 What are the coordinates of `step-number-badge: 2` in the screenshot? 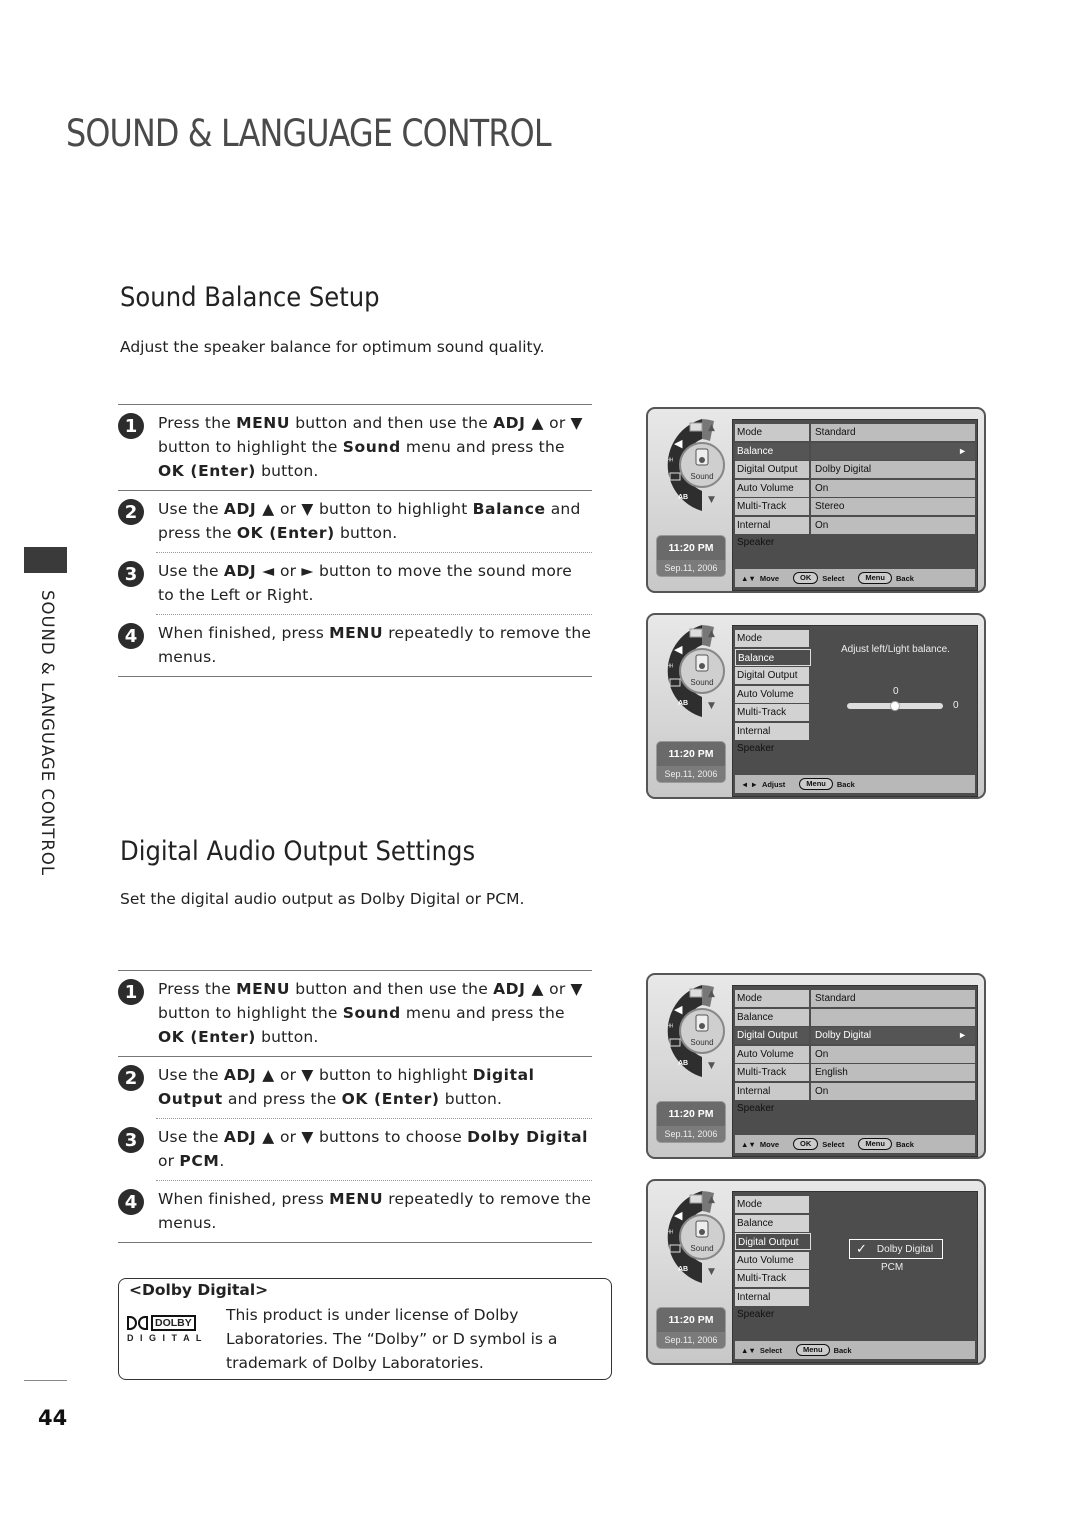 It's located at (131, 512).